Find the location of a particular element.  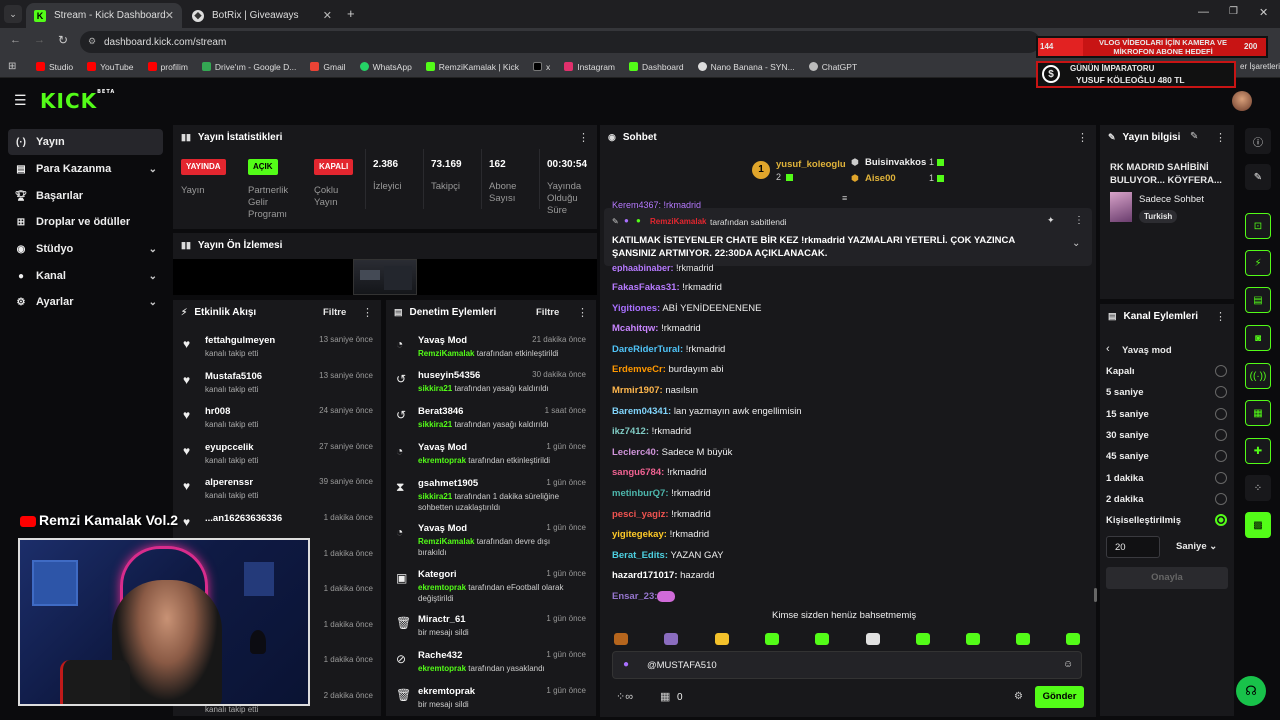

bookmark-dashboard: Dashboard is located at coordinates (656, 67).